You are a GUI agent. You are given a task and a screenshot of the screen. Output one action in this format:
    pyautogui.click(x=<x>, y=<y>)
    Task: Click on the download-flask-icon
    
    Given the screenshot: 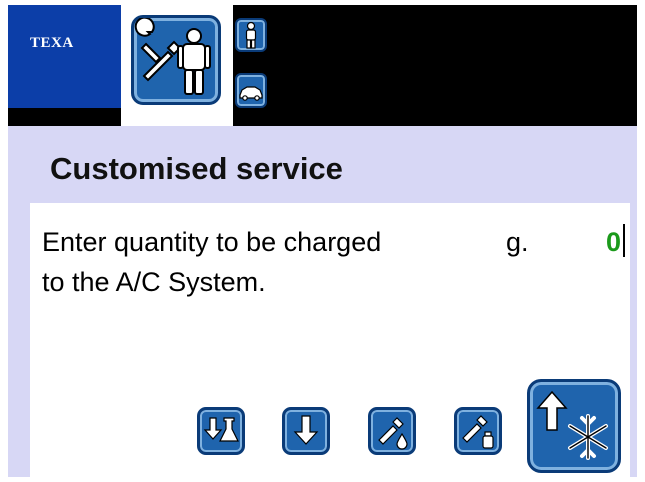 What is the action you would take?
    pyautogui.click(x=221, y=429)
    